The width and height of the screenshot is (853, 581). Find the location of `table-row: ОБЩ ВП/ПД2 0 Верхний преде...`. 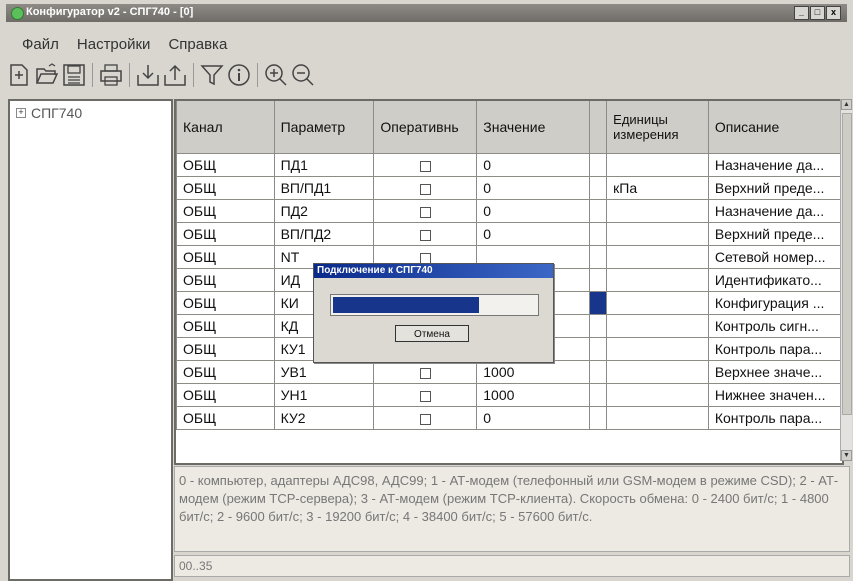

table-row: ОБЩ ВП/ПД2 0 Верхний преде... is located at coordinates (509, 234).